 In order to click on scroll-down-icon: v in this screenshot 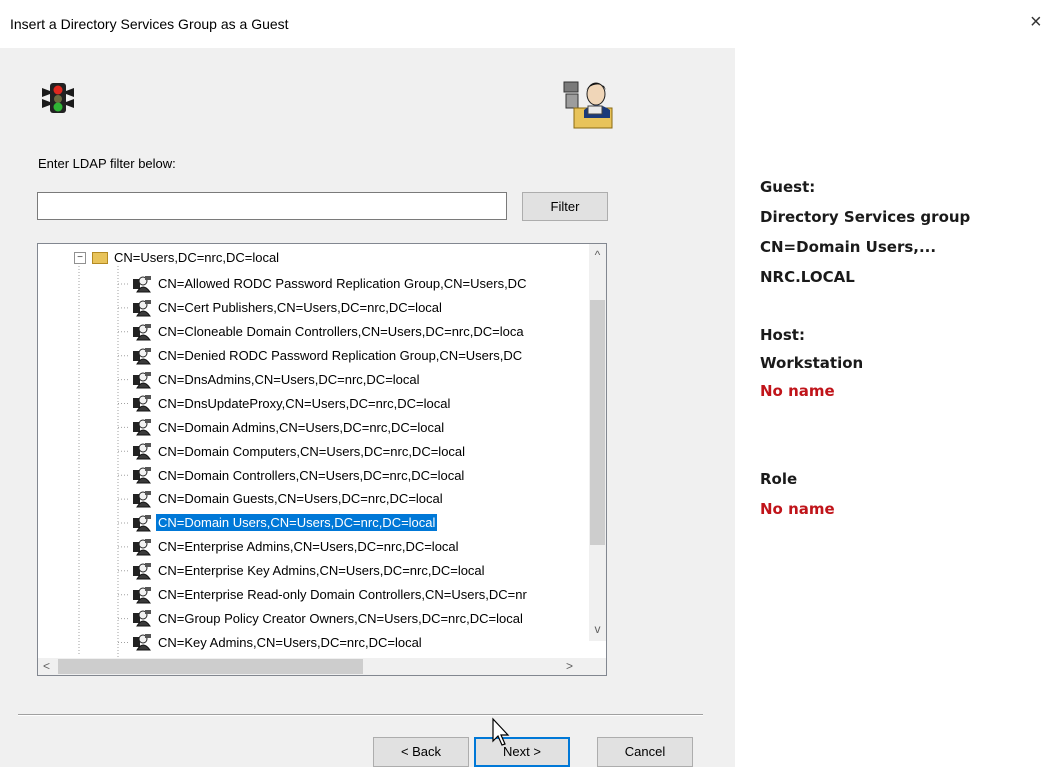, I will do `click(597, 629)`.